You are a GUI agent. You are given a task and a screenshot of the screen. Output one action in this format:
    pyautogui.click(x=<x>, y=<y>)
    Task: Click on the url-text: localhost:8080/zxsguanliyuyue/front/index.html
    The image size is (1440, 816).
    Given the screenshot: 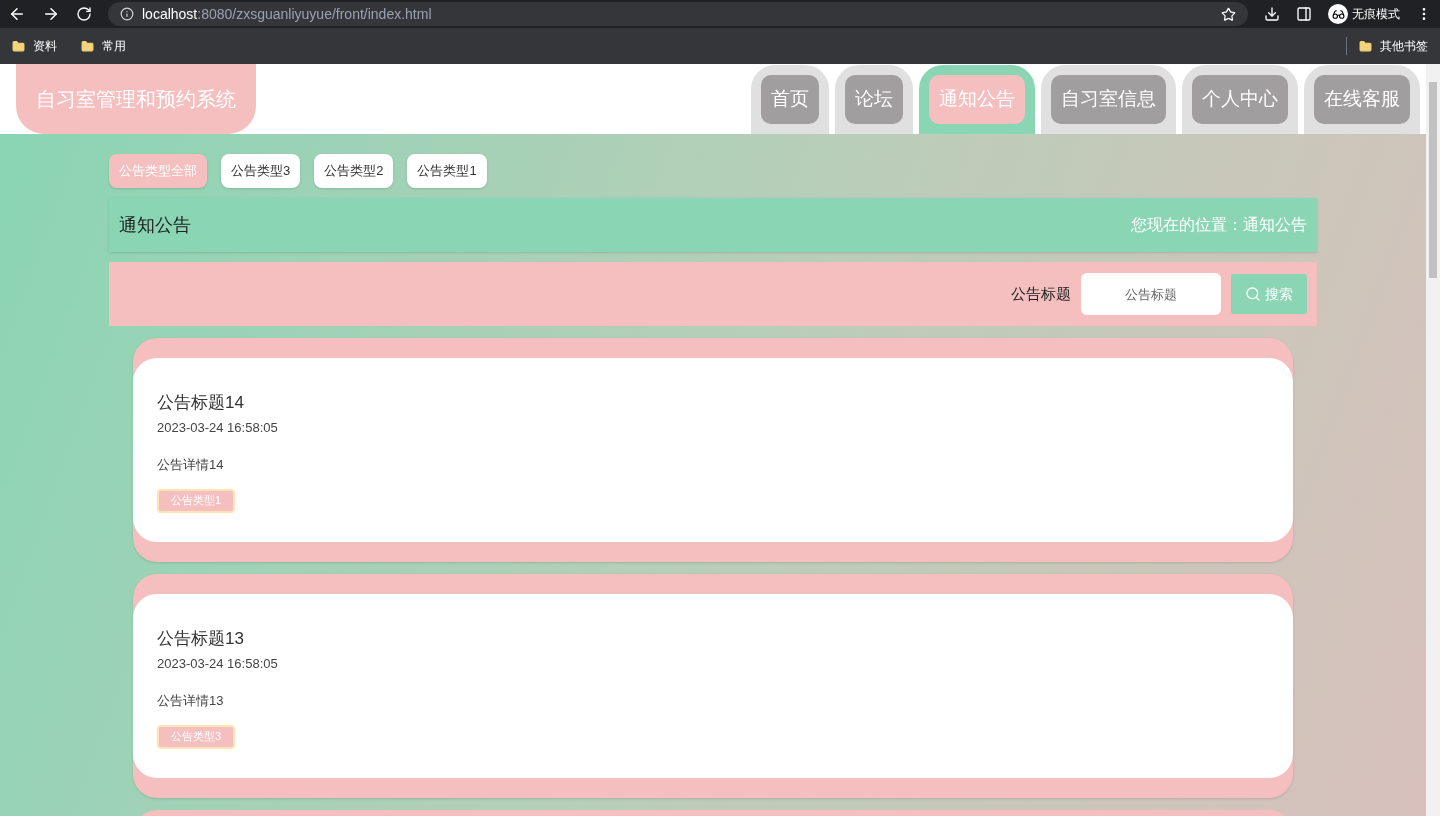 What is the action you would take?
    pyautogui.click(x=287, y=14)
    